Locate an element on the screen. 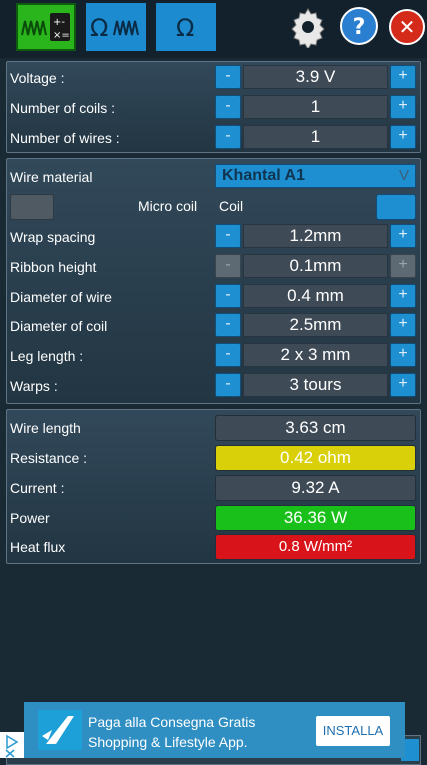 This screenshot has width=427, height=765. heat-flux-value: 0.8 W/mm² is located at coordinates (315, 547).